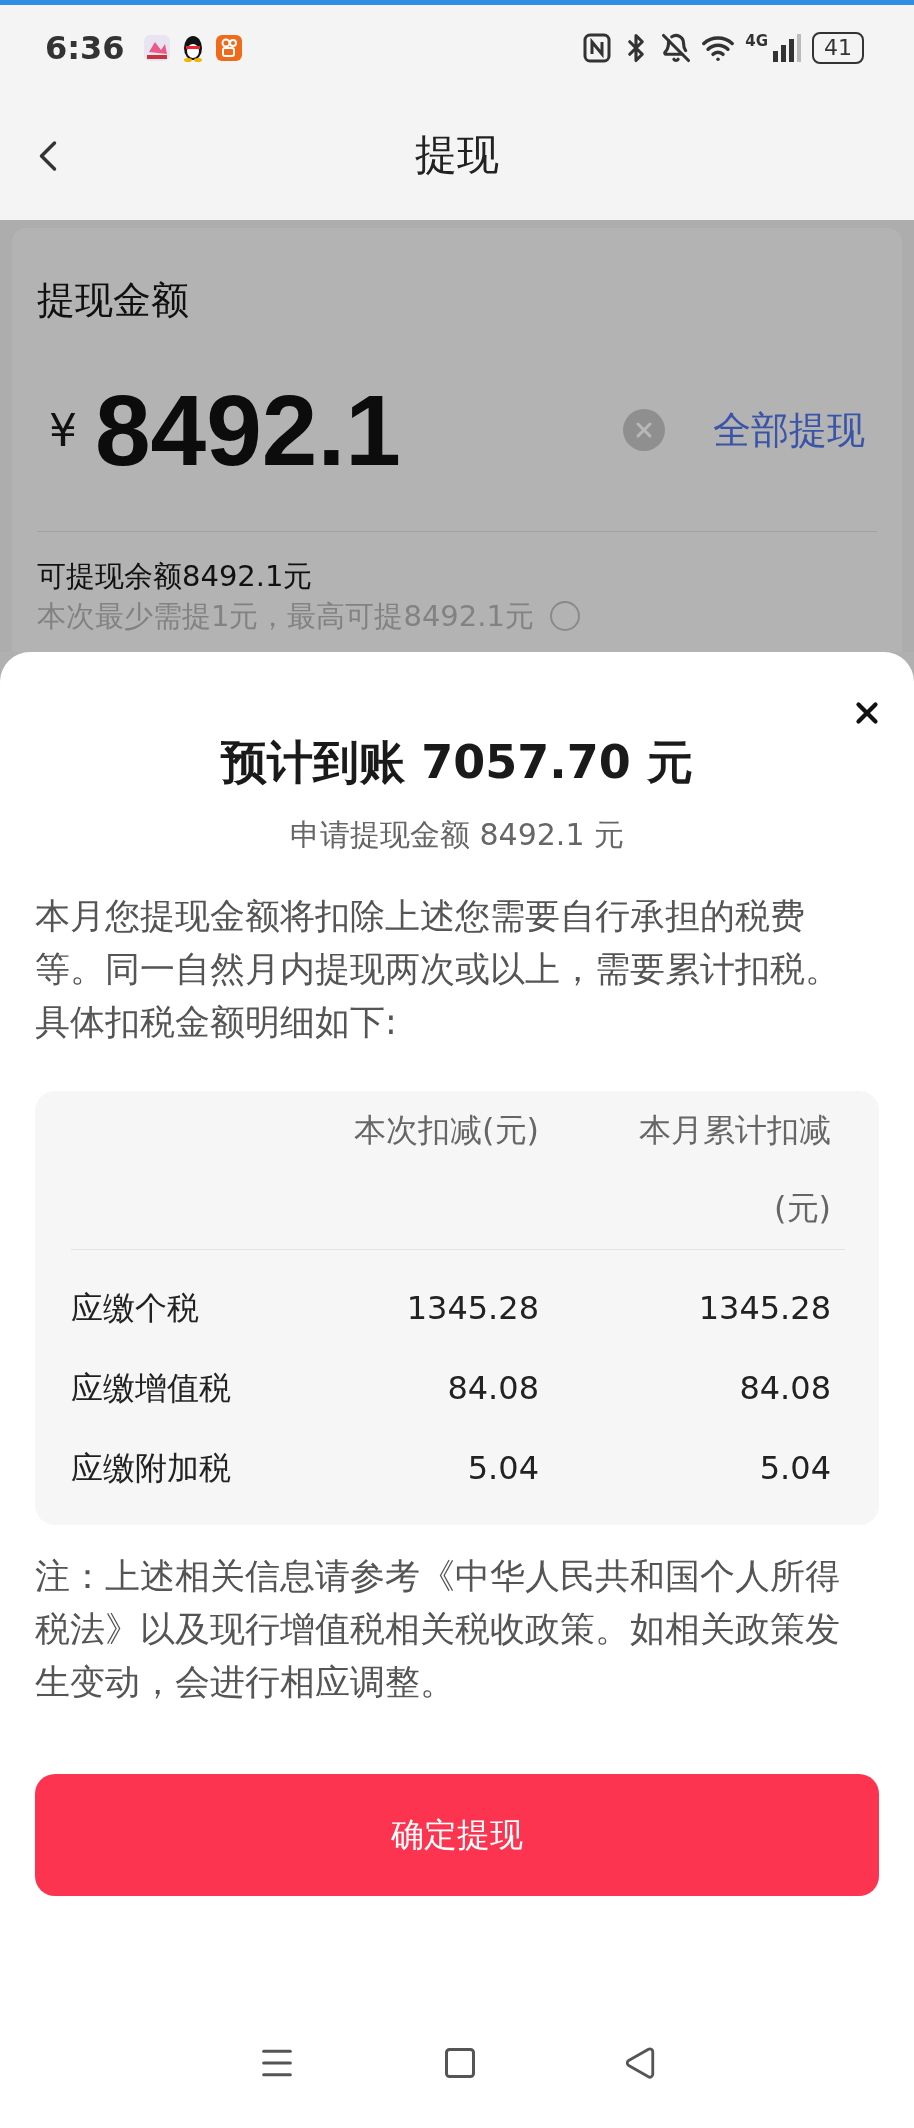  I want to click on tax-label: 应缴个税, so click(135, 1308).